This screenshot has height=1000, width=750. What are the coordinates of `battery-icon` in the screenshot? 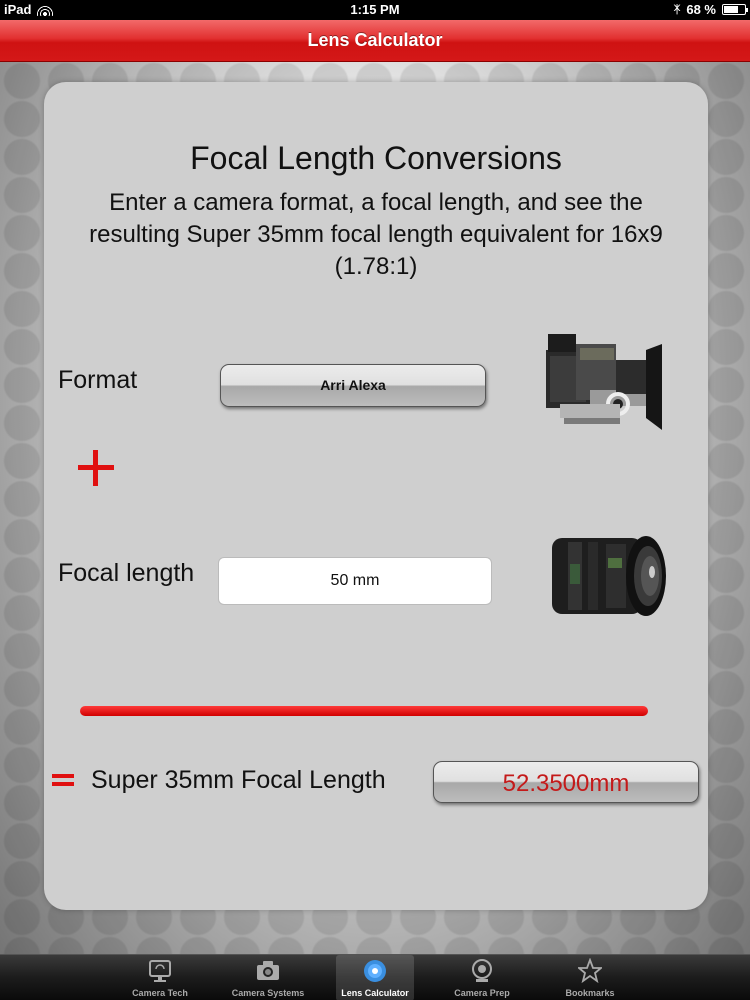 It's located at (735, 9).